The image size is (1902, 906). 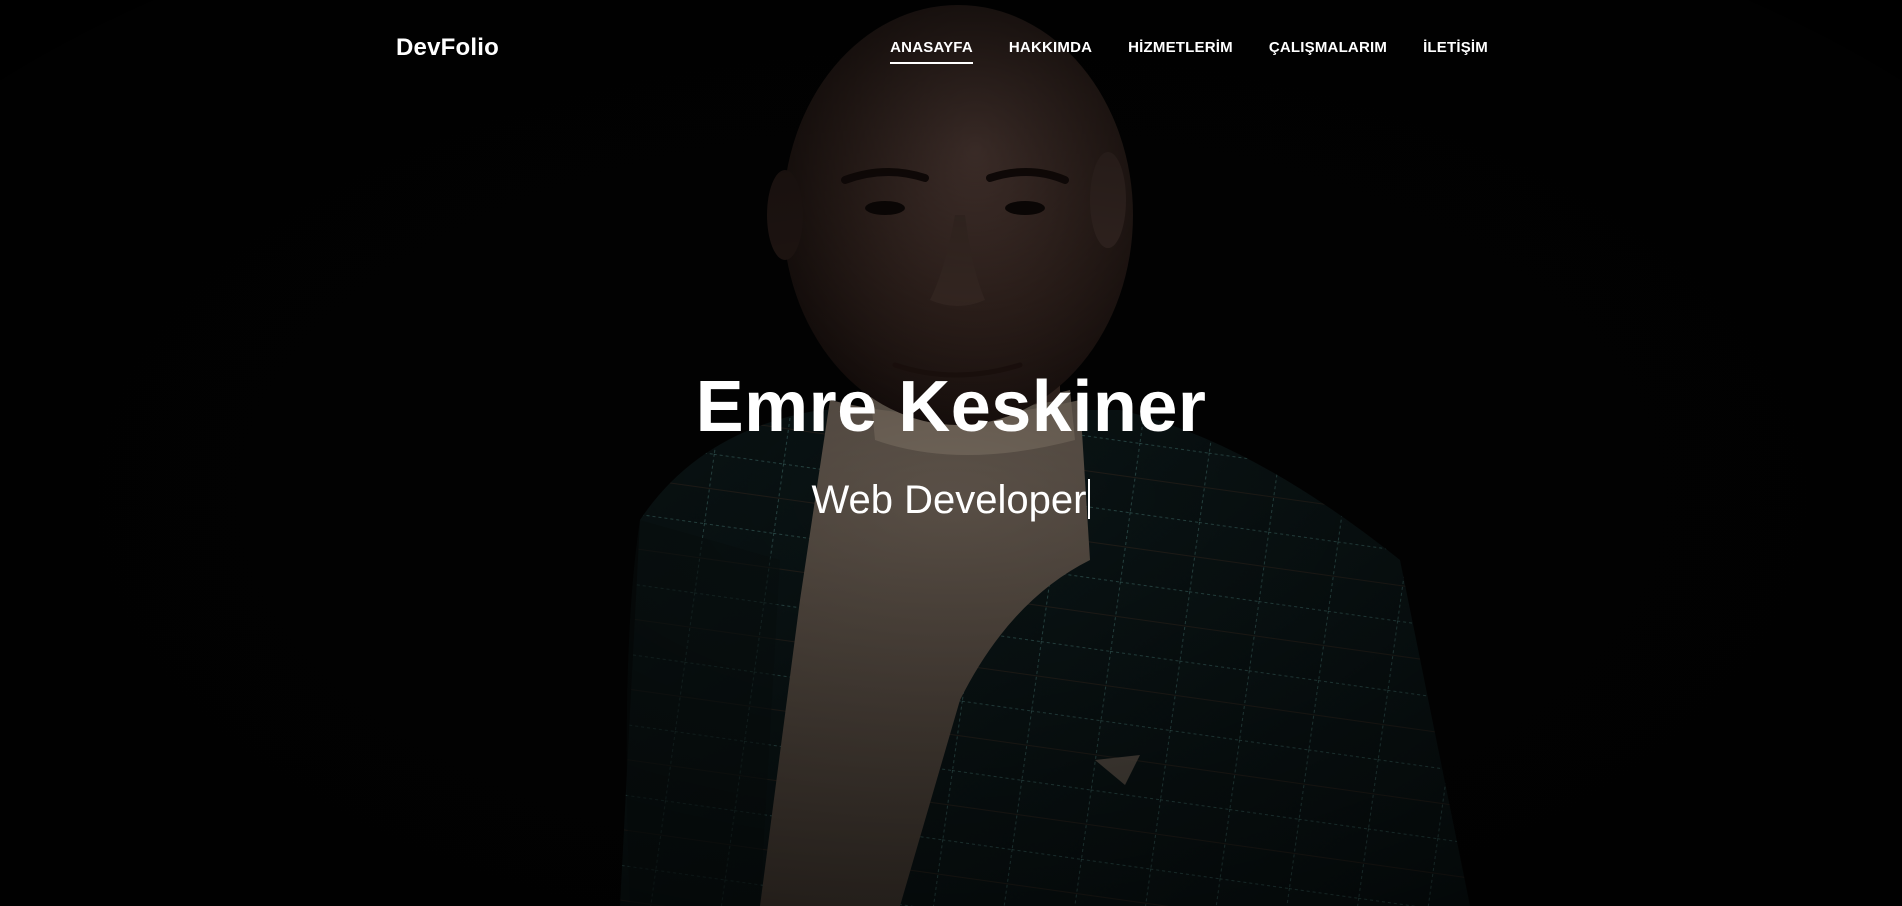 I want to click on nav-link-calismalarim: ÇALIŞMALARIM, so click(x=1328, y=51).